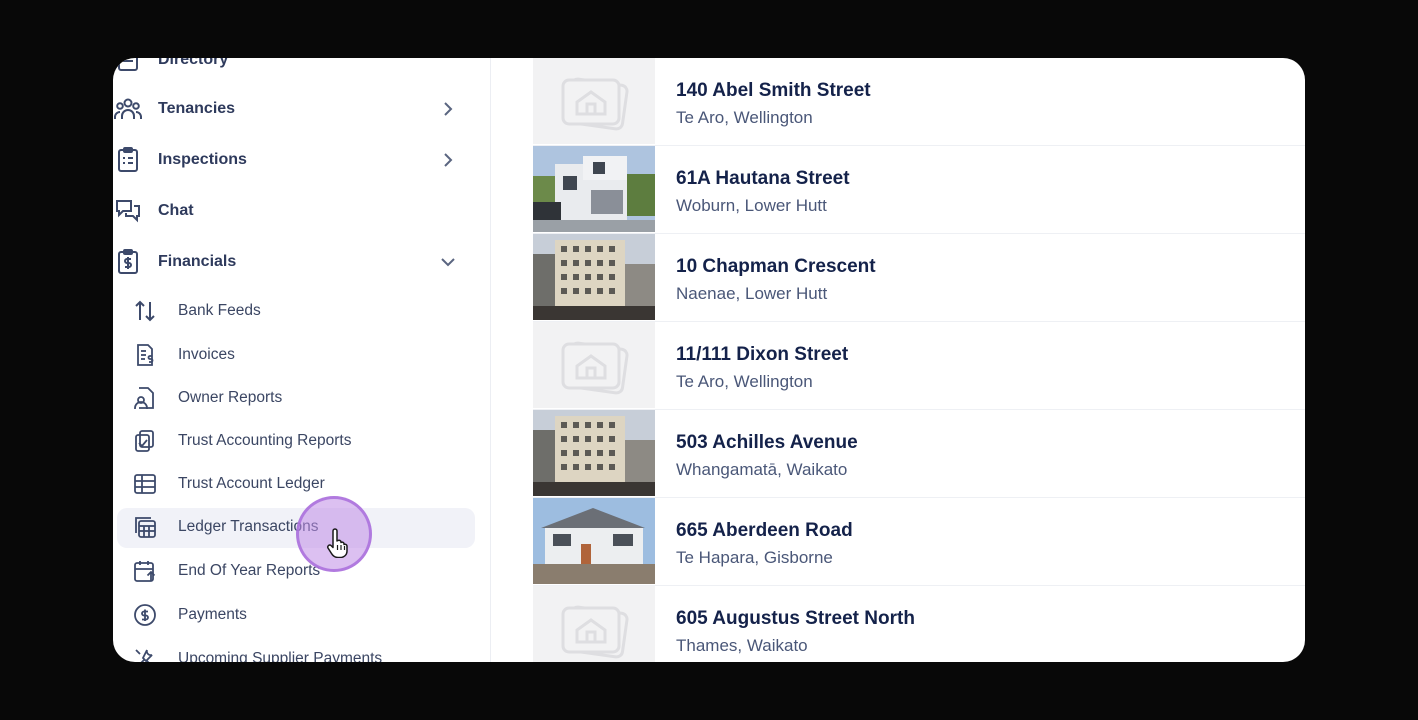 This screenshot has width=1418, height=720. What do you see at coordinates (144, 398) in the screenshot?
I see `owner-reports-icon` at bounding box center [144, 398].